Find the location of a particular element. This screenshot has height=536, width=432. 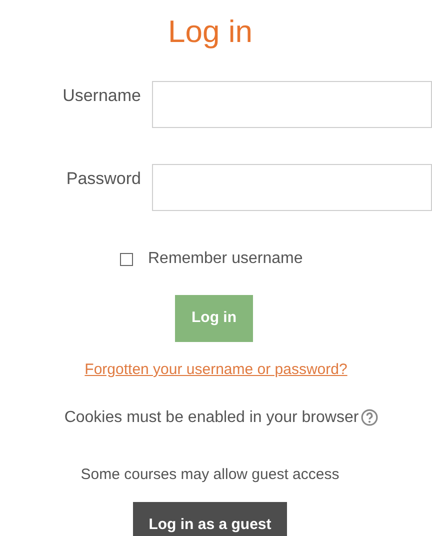

username-field is located at coordinates (292, 104).